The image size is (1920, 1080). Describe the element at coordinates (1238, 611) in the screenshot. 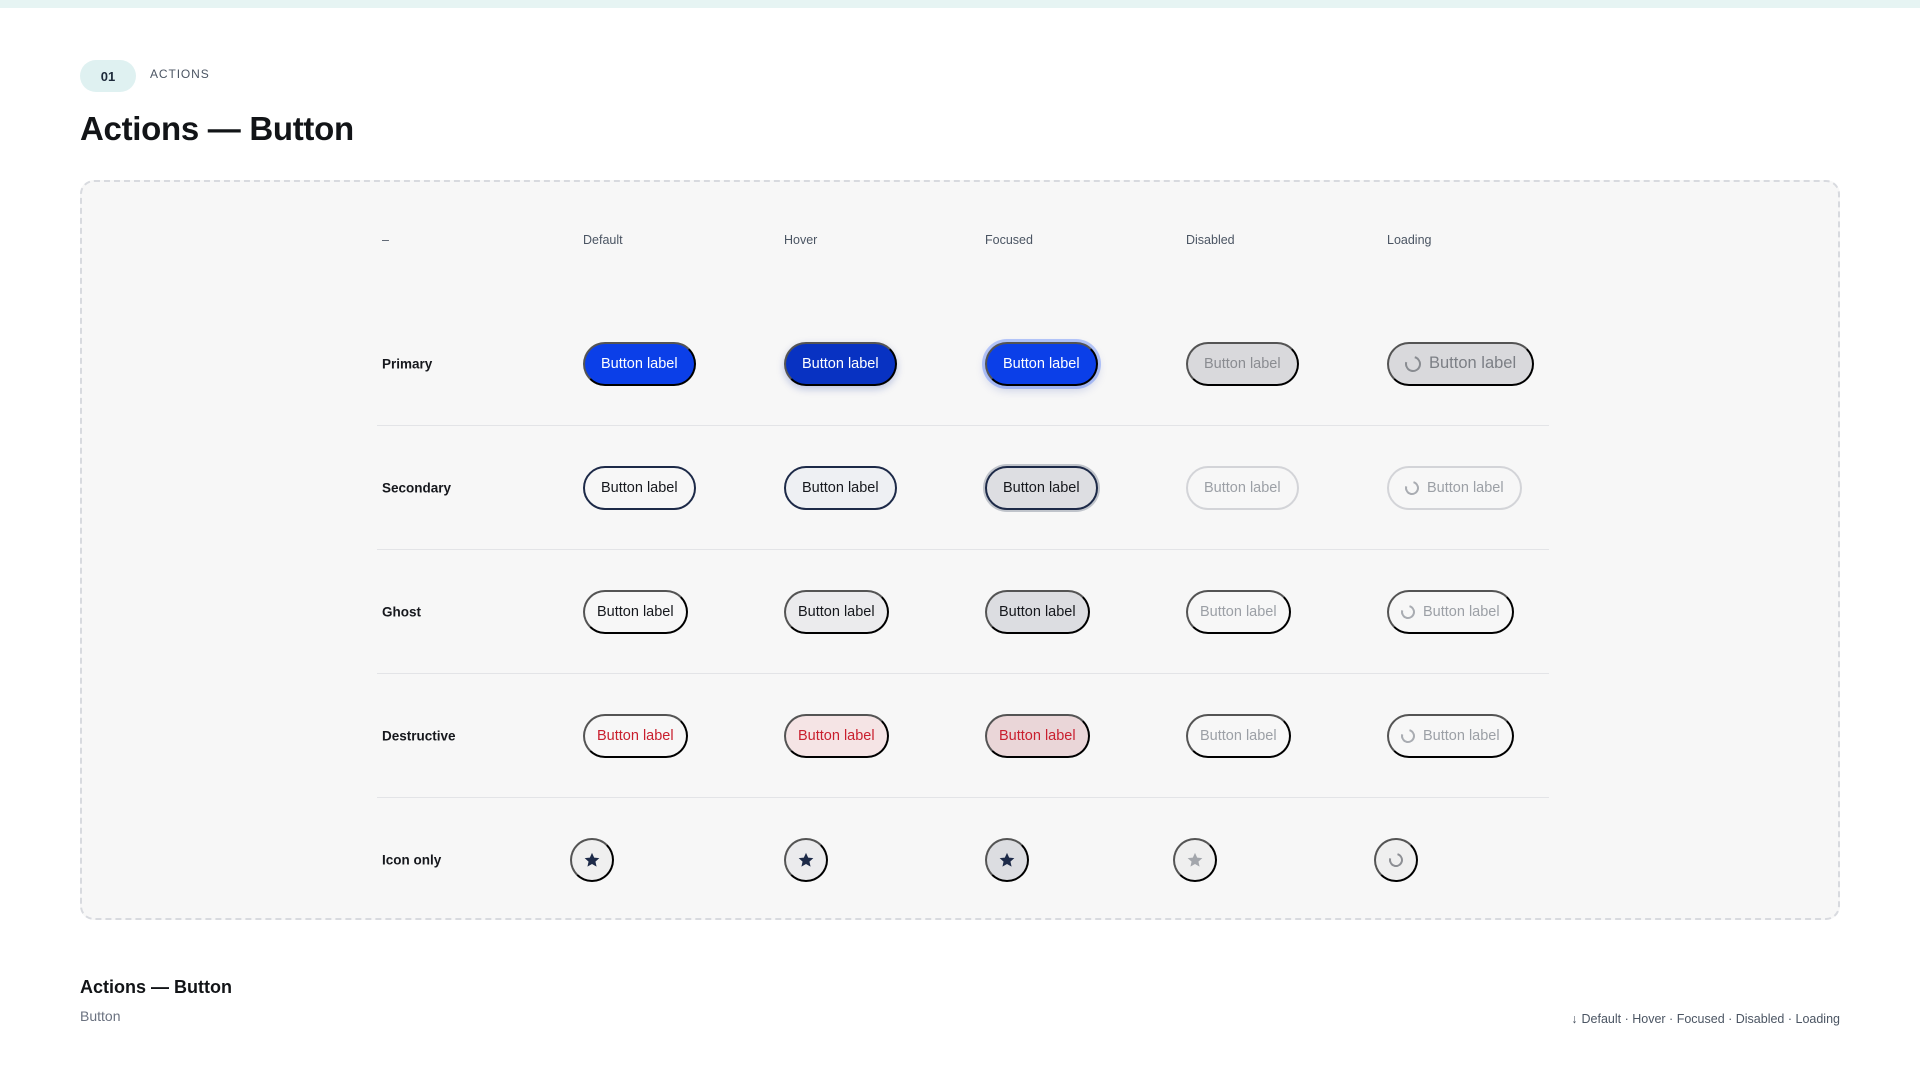

I see `ghost-button-disabled: Button label` at that location.